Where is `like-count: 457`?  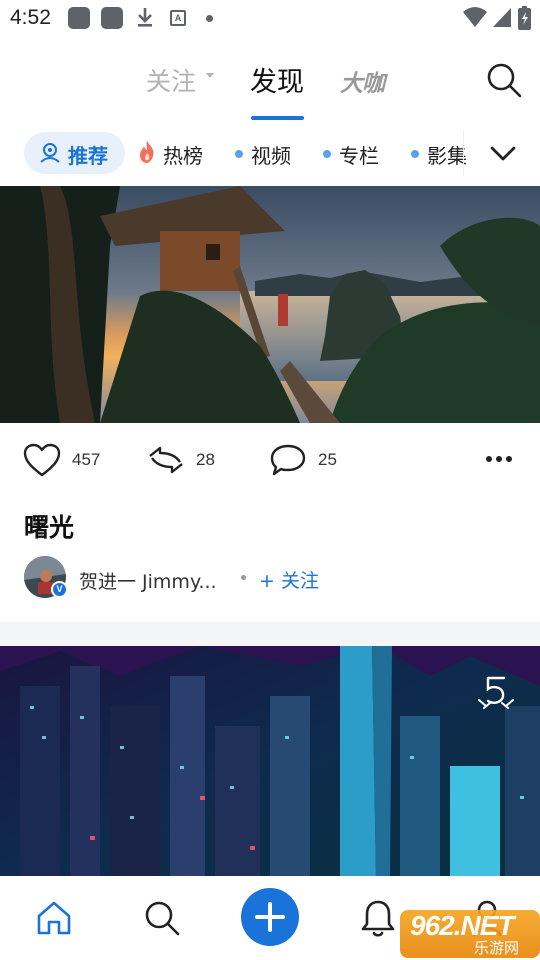 like-count: 457 is located at coordinates (86, 459).